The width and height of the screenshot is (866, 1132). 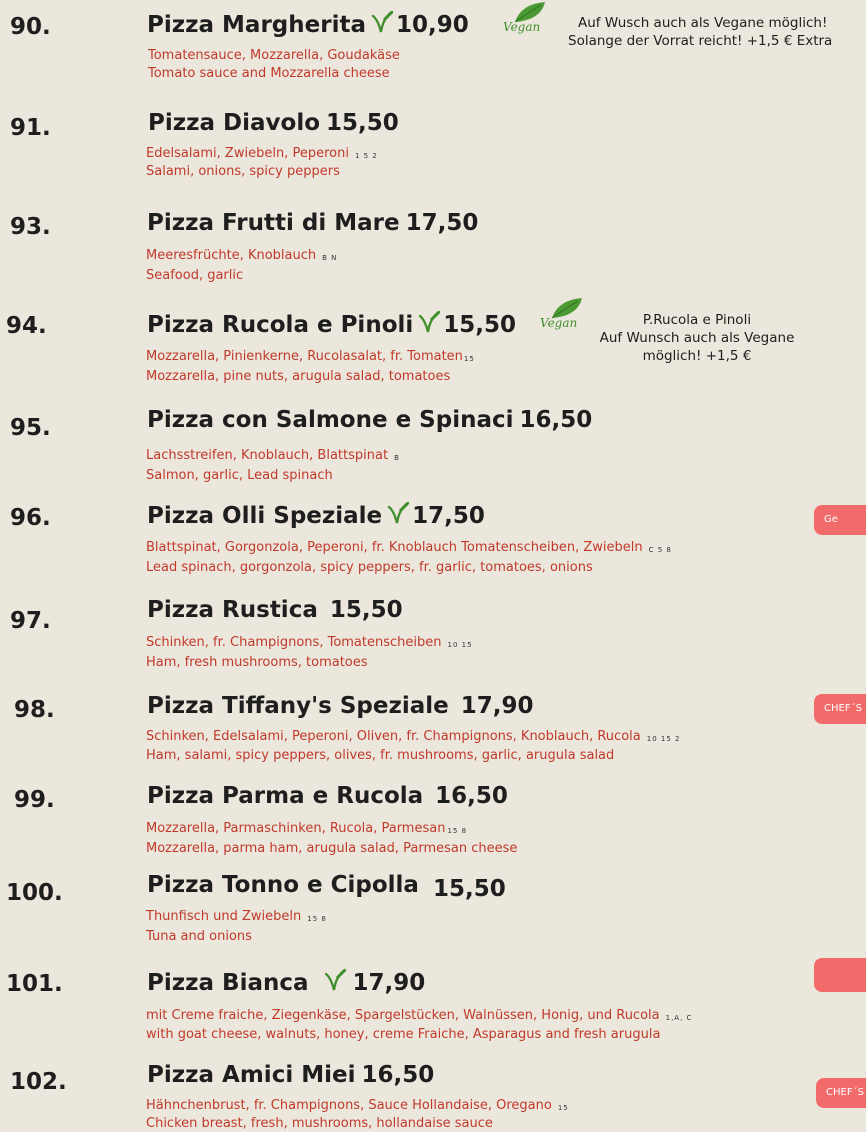 I want to click on item-number: 95., so click(x=30, y=428).